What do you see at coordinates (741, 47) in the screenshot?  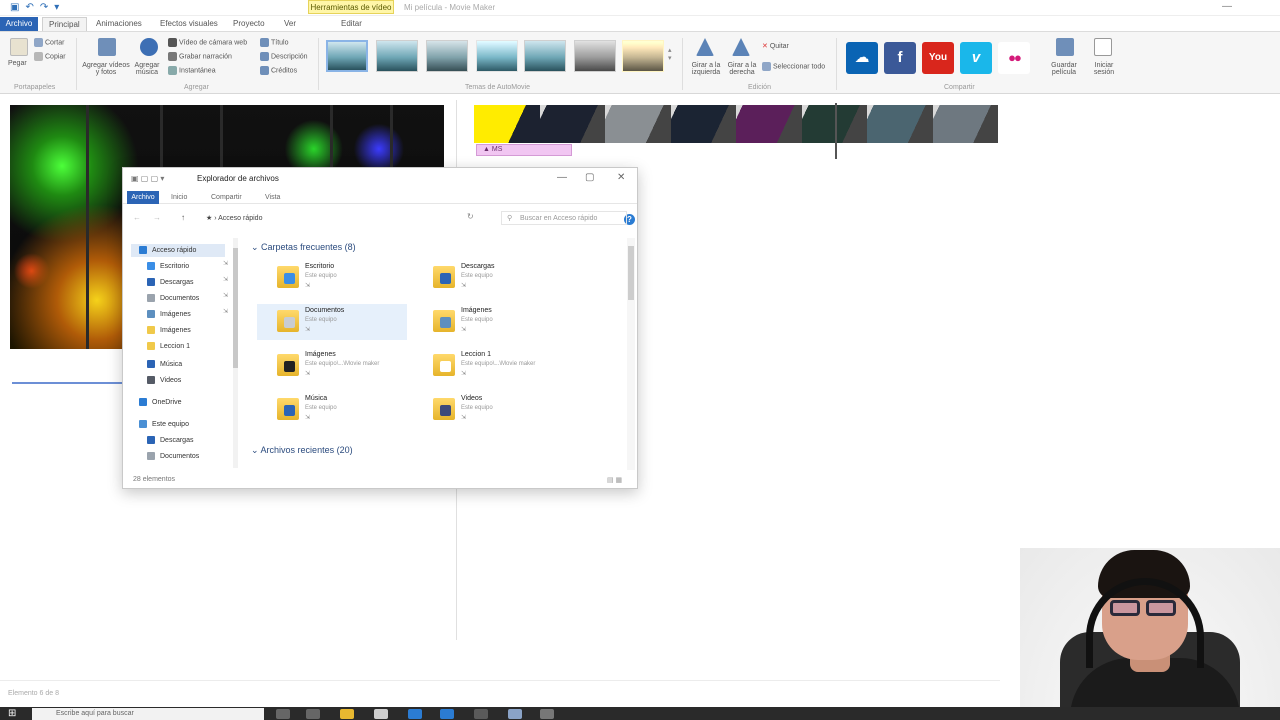 I see `rotate-right-icon` at bounding box center [741, 47].